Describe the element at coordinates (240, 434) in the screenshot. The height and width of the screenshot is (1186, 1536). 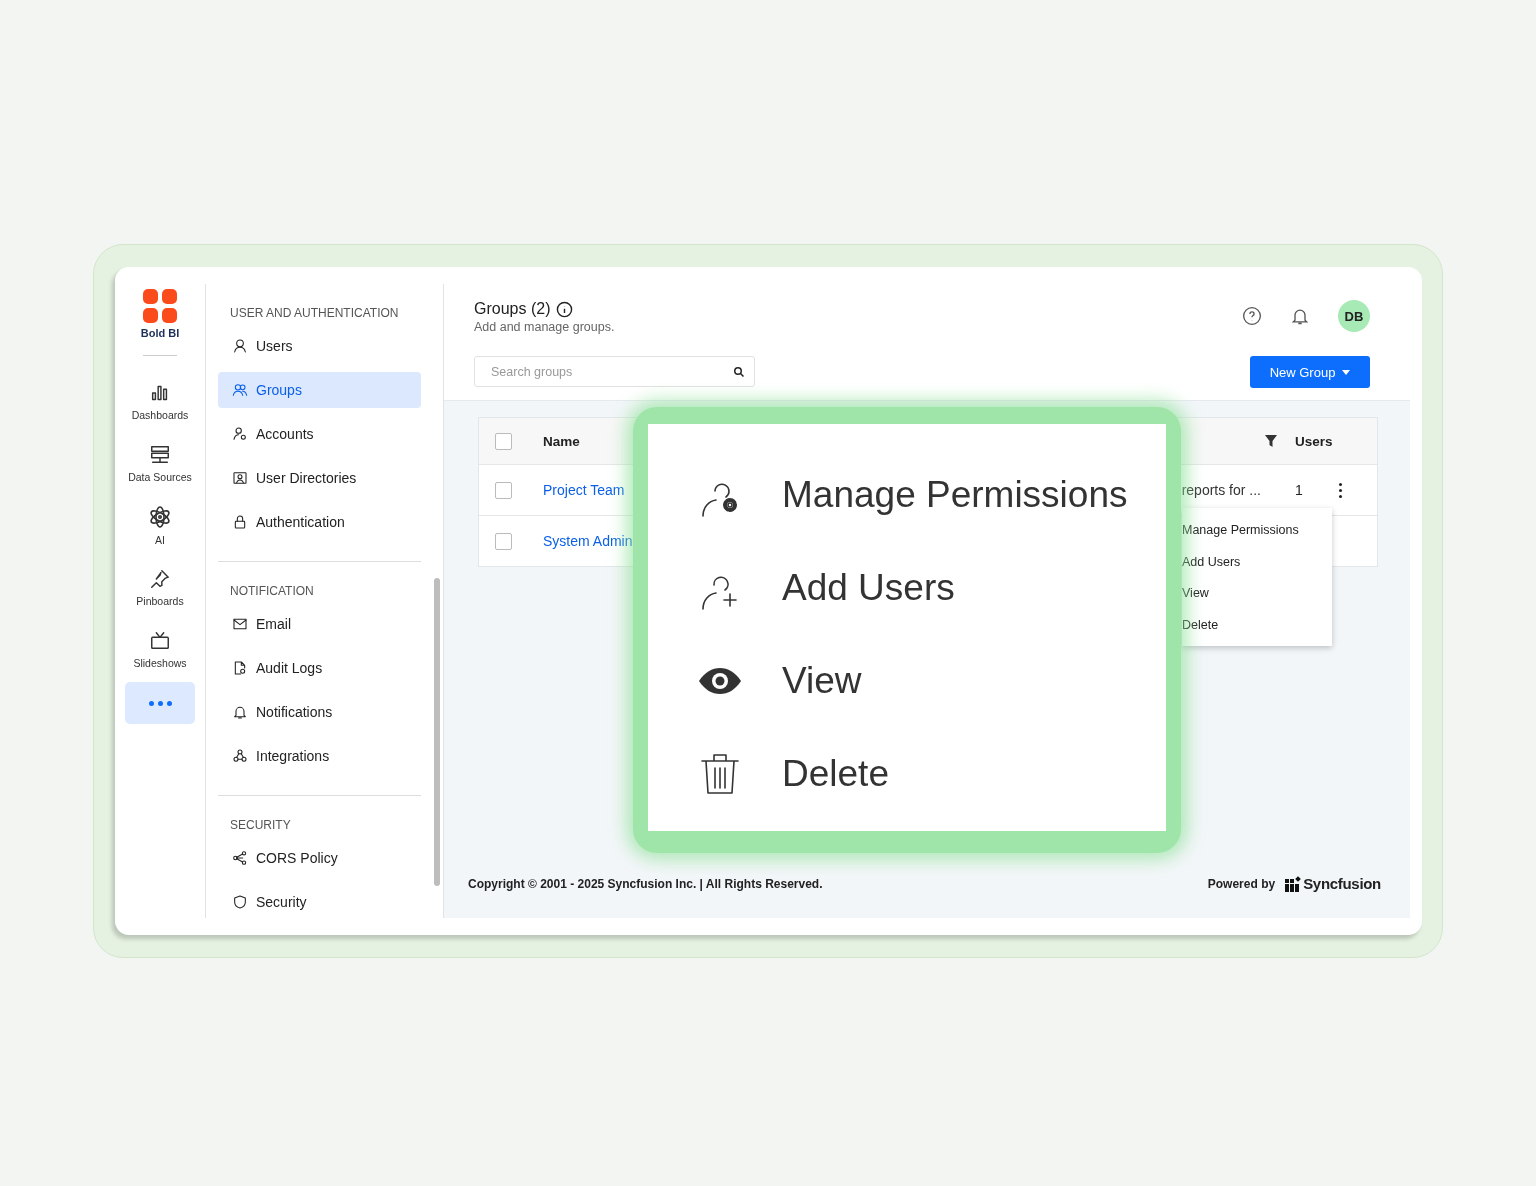
I see `user-gear-icon` at that location.